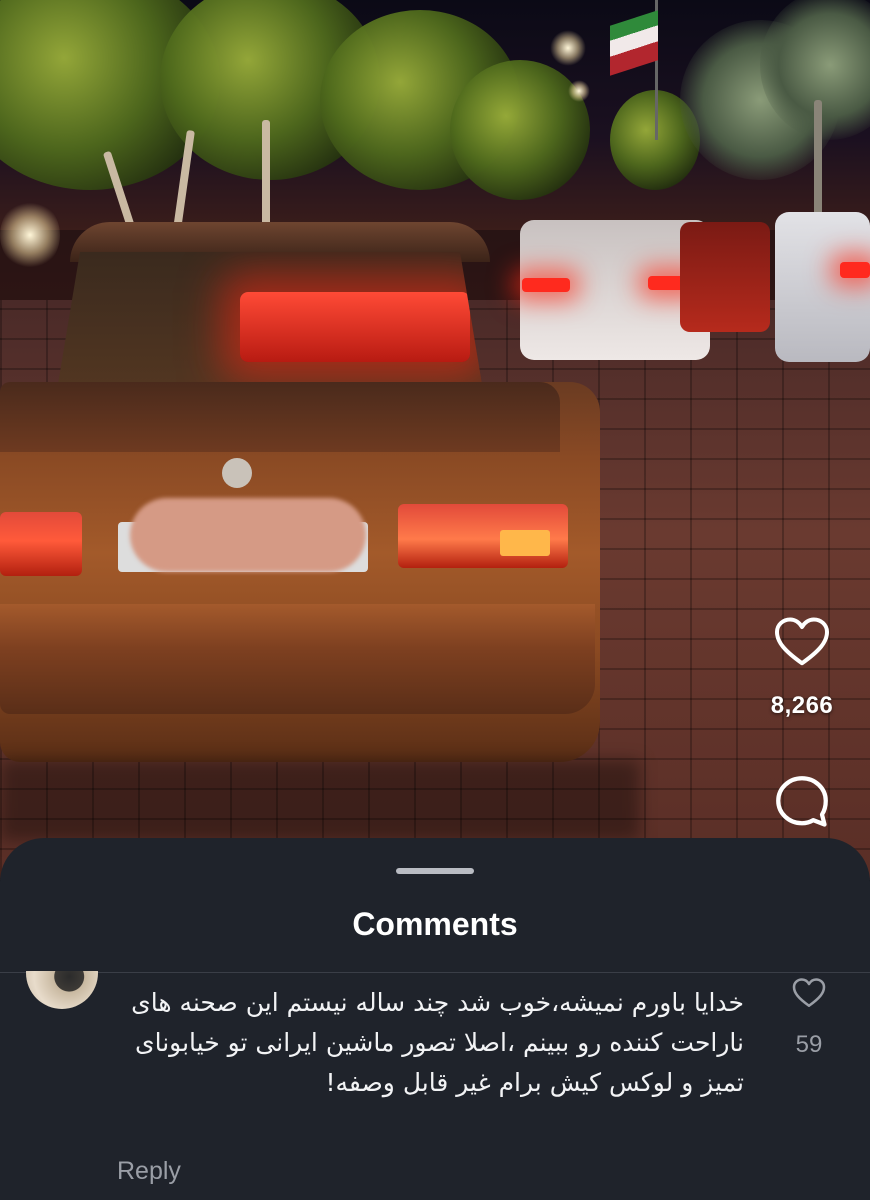 The width and height of the screenshot is (870, 1200). I want to click on like-action: 8,266, so click(802, 666).